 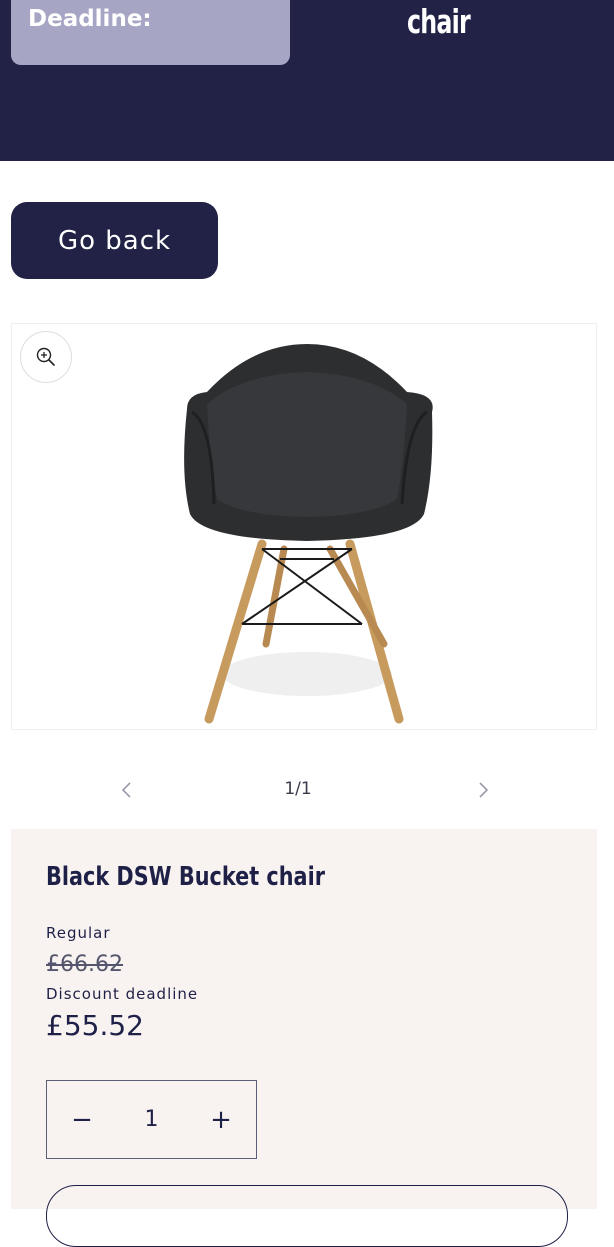 I want to click on header-banner: Deadline: chair, so click(x=307, y=80).